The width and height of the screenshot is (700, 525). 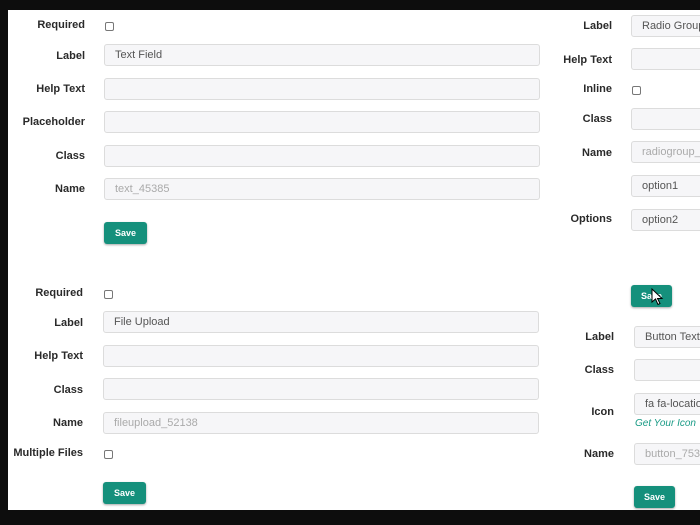 What do you see at coordinates (667, 454) in the screenshot?
I see `name-input: button_753` at bounding box center [667, 454].